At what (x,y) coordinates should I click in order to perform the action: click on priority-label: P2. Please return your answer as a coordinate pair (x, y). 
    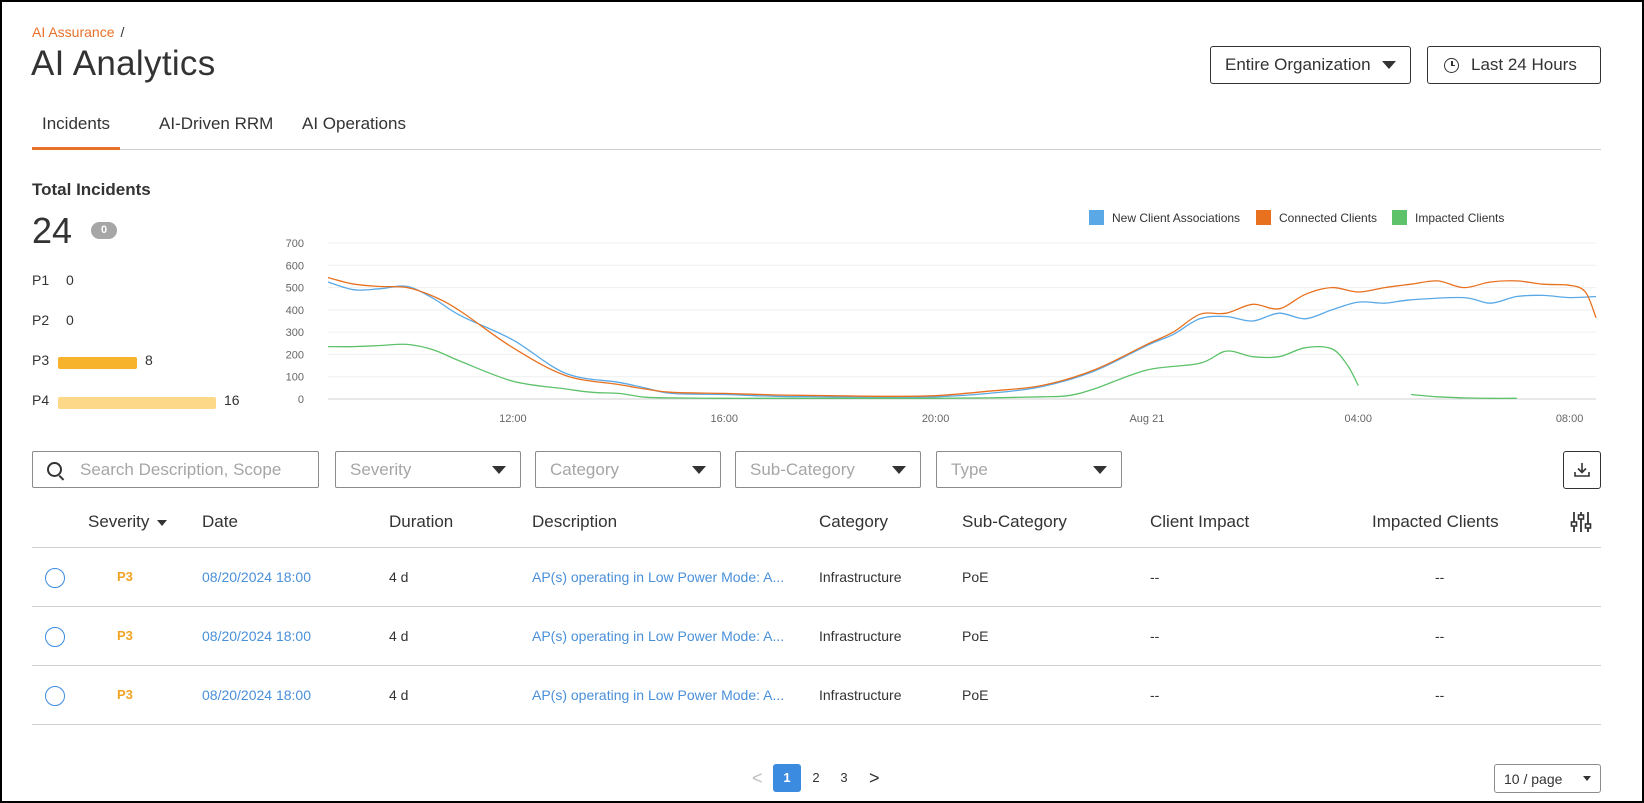
    Looking at the image, I should click on (41, 320).